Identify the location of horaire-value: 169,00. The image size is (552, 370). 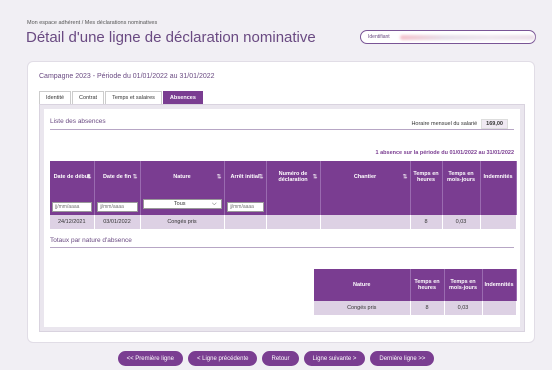
(494, 124).